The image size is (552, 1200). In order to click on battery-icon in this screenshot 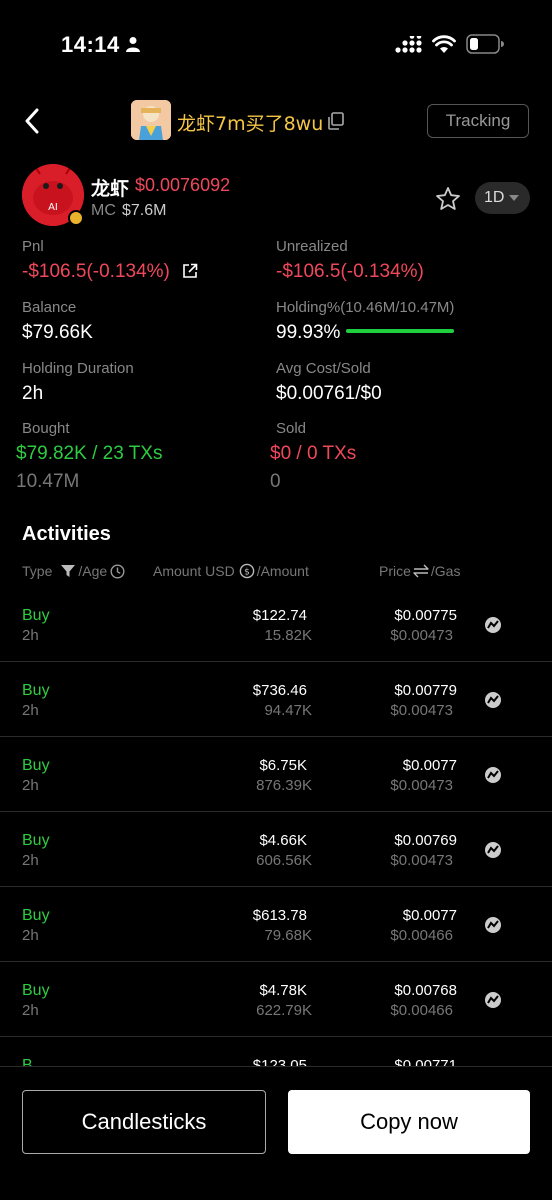, I will do `click(485, 44)`.